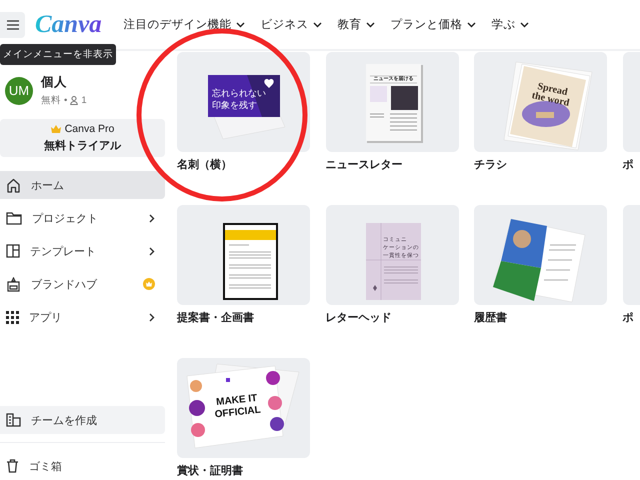 The image size is (640, 480). I want to click on template-label: 提案書・企画書, so click(215, 317).